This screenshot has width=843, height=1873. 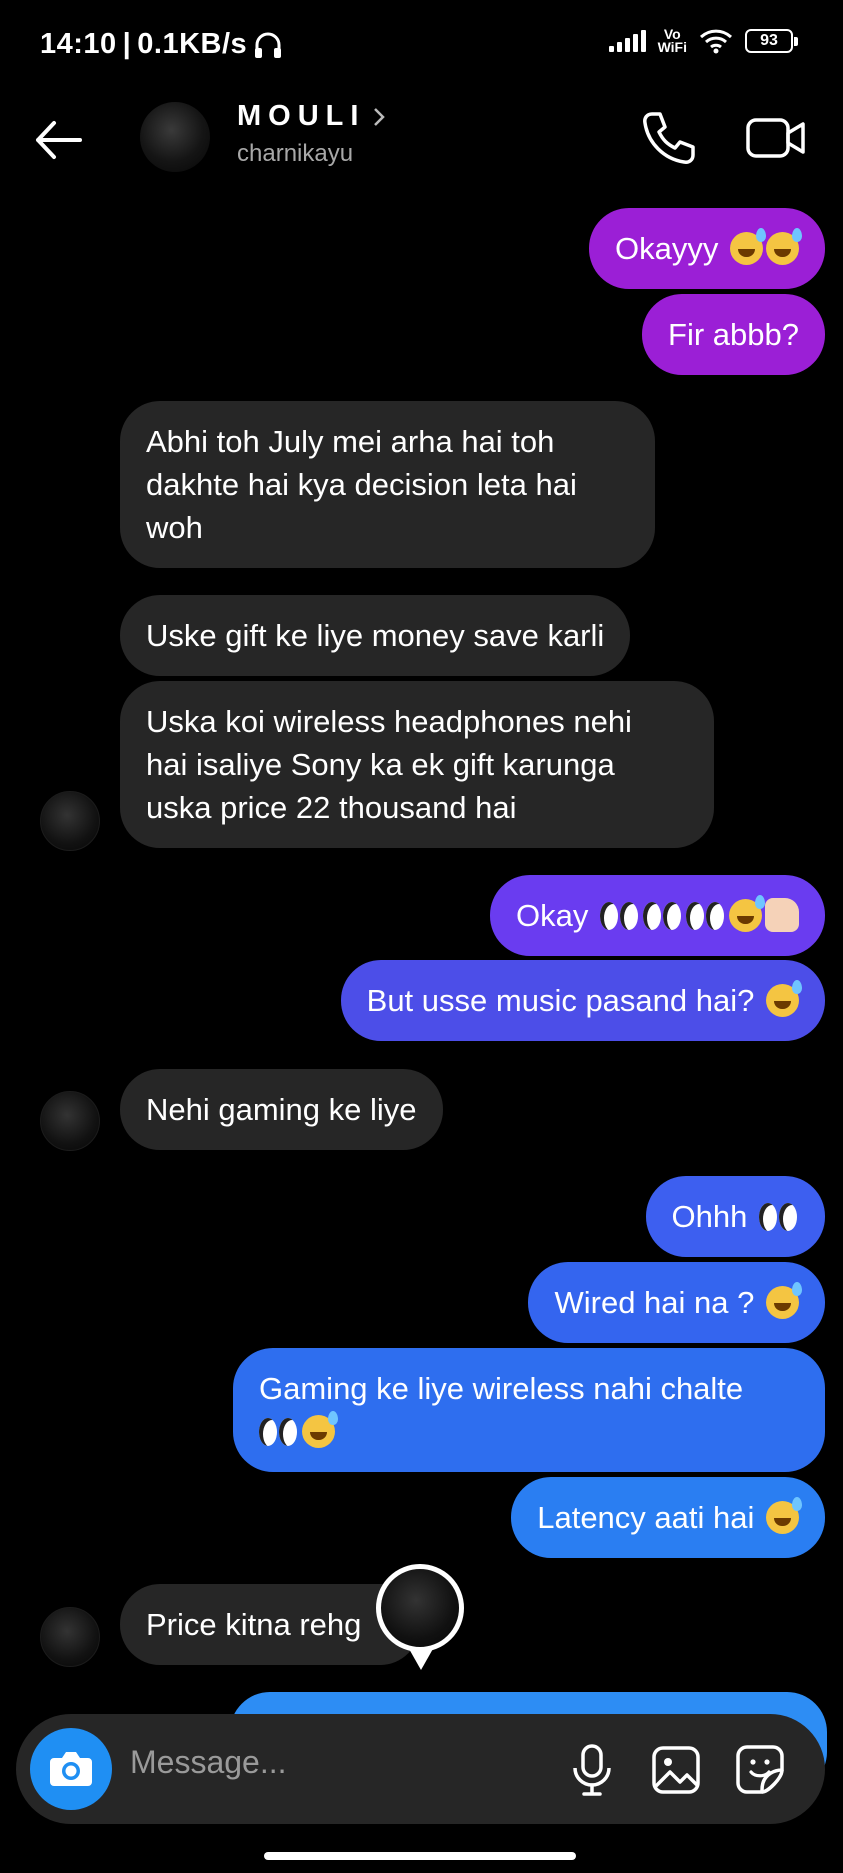 I want to click on status-time: 14:10, so click(x=78, y=44).